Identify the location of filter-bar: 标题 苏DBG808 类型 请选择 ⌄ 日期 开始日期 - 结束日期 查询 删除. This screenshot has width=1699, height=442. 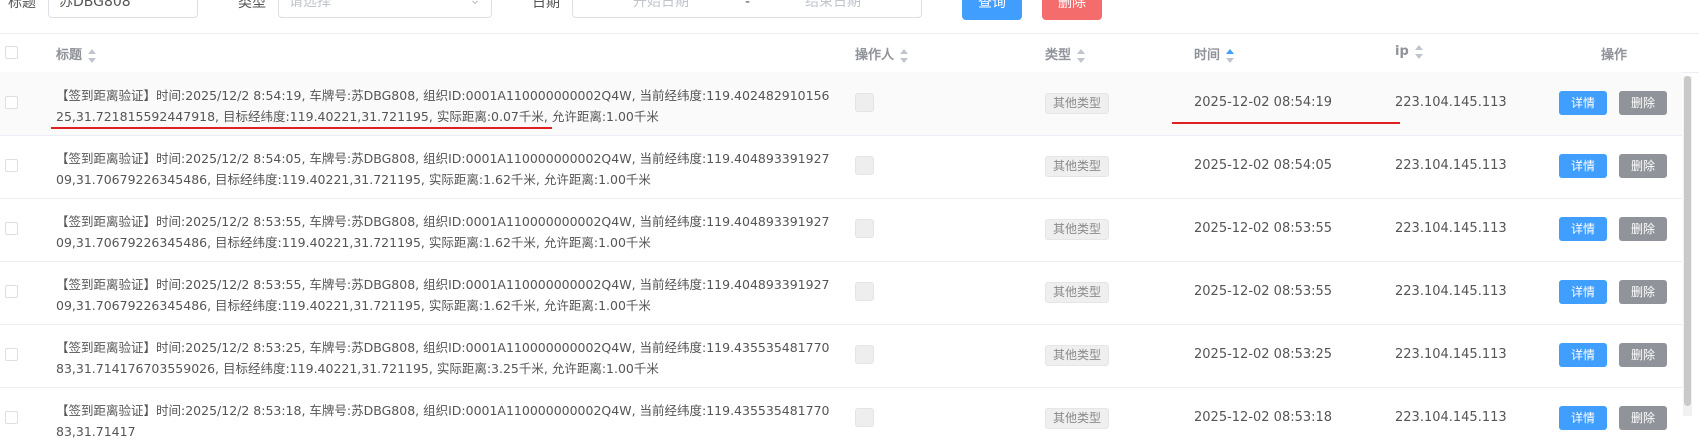
(849, 14).